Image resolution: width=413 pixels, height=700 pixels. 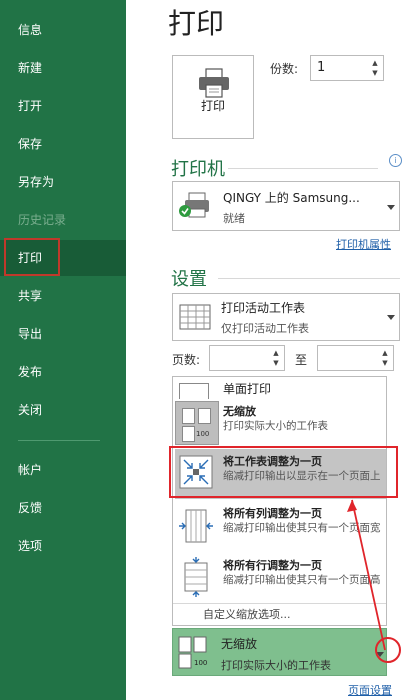 What do you see at coordinates (395, 160) in the screenshot?
I see `info-icon: i` at bounding box center [395, 160].